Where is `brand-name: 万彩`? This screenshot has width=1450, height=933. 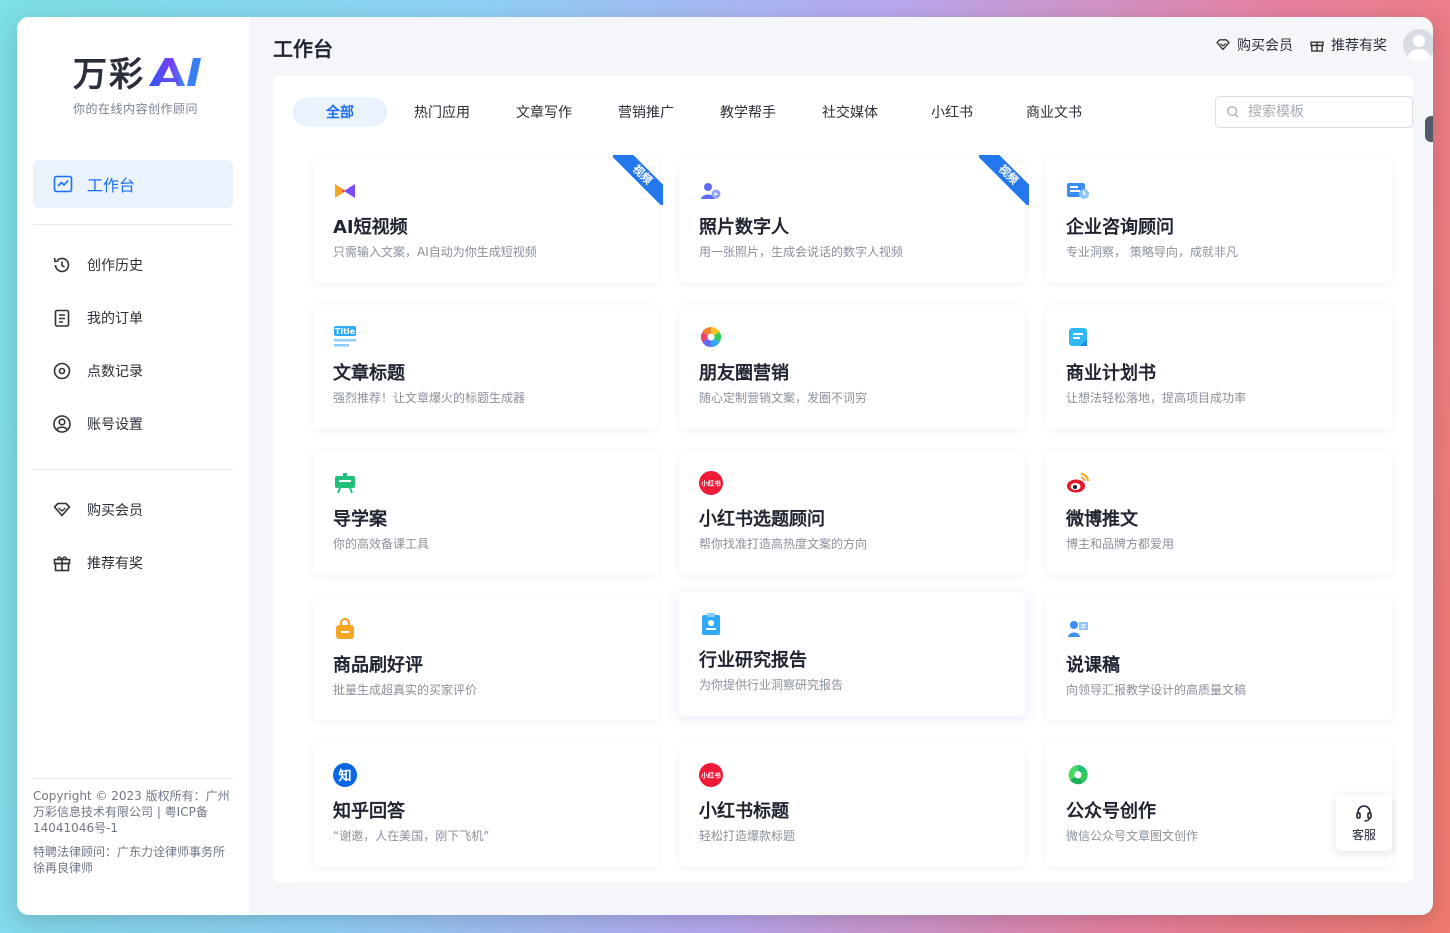
brand-name: 万彩 is located at coordinates (109, 75).